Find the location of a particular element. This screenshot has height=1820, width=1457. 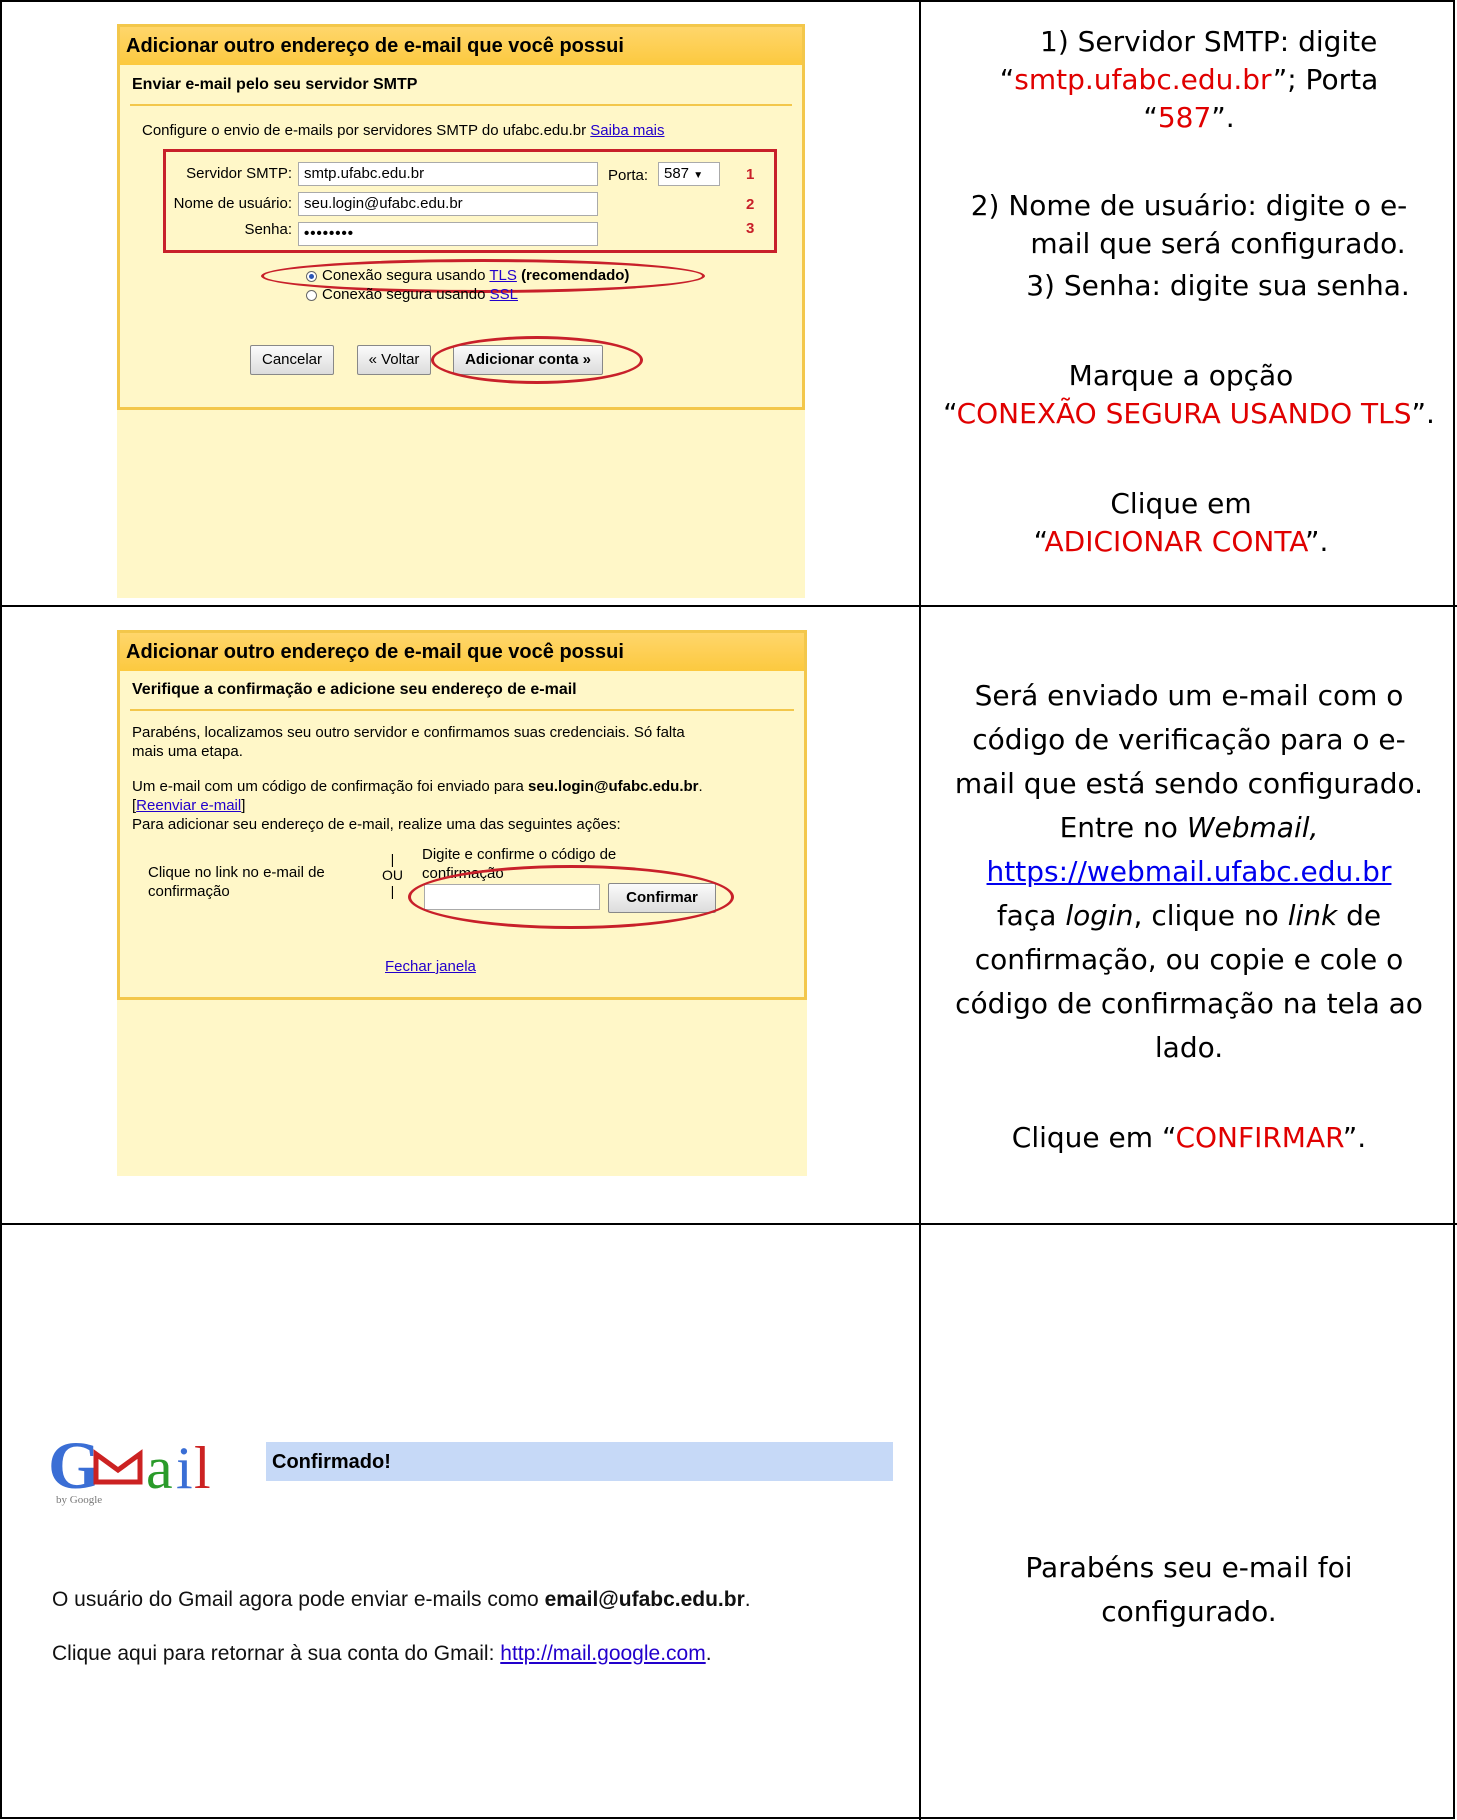

step1-line-3: “587”. is located at coordinates (1189, 118).